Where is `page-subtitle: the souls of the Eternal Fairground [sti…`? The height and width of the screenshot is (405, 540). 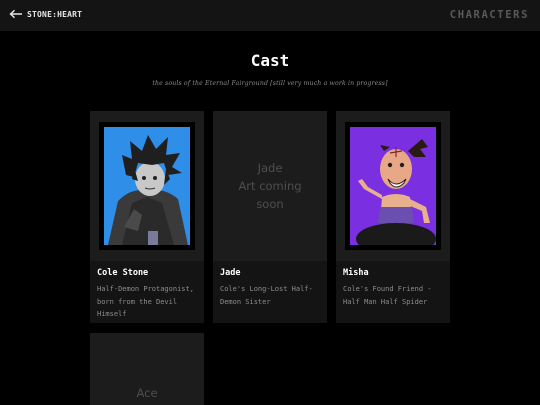 page-subtitle: the souls of the Eternal Fairground [sti… is located at coordinates (270, 83).